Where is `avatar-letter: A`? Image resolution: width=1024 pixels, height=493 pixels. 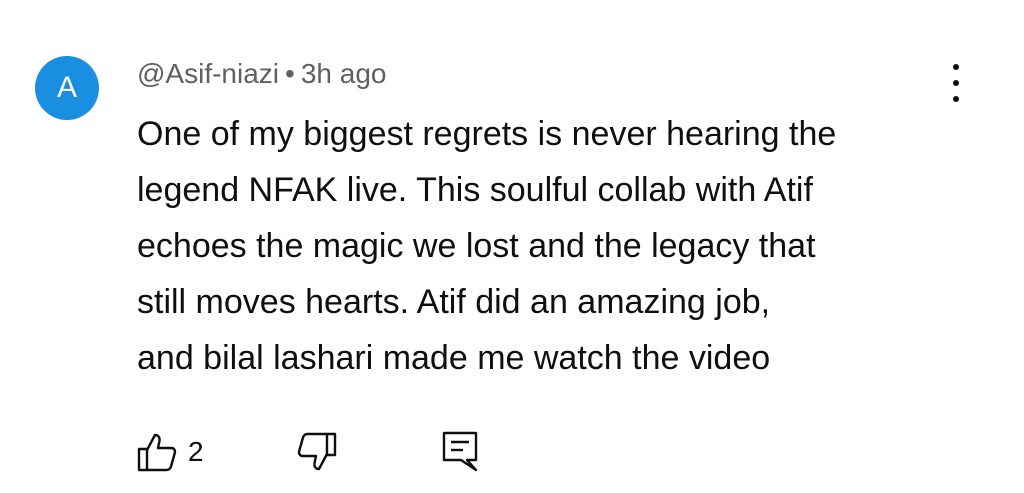 avatar-letter: A is located at coordinates (66, 87).